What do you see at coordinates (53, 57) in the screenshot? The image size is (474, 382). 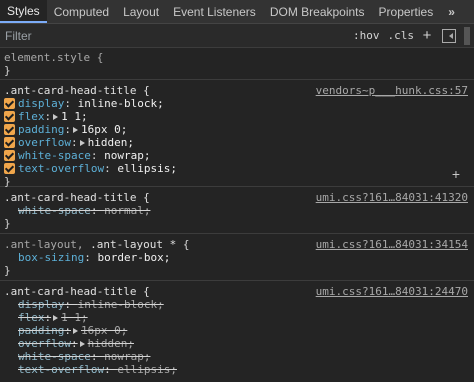 I see `rule-selector: element.style {` at bounding box center [53, 57].